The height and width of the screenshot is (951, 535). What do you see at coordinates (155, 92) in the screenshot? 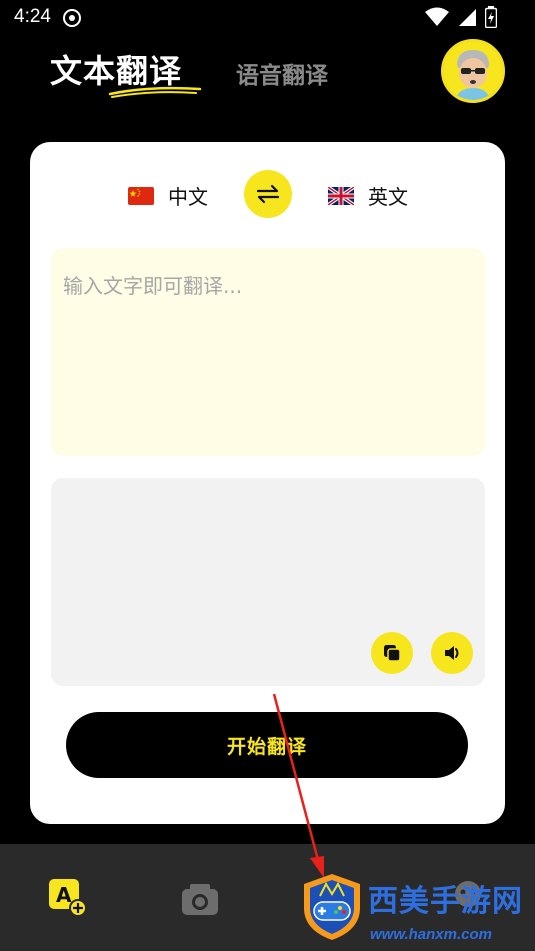
I see `active-tab-underline` at bounding box center [155, 92].